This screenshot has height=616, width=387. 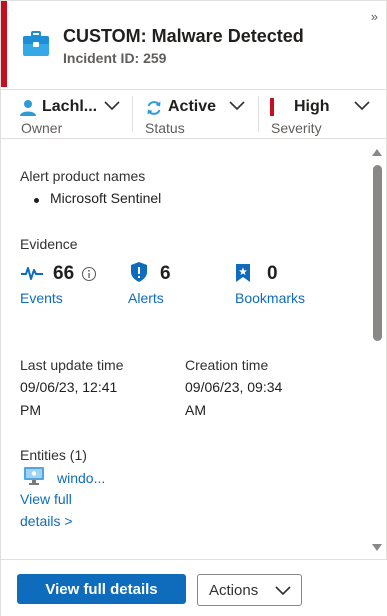 I want to click on severity-dropdown: High Severity, so click(x=322, y=116).